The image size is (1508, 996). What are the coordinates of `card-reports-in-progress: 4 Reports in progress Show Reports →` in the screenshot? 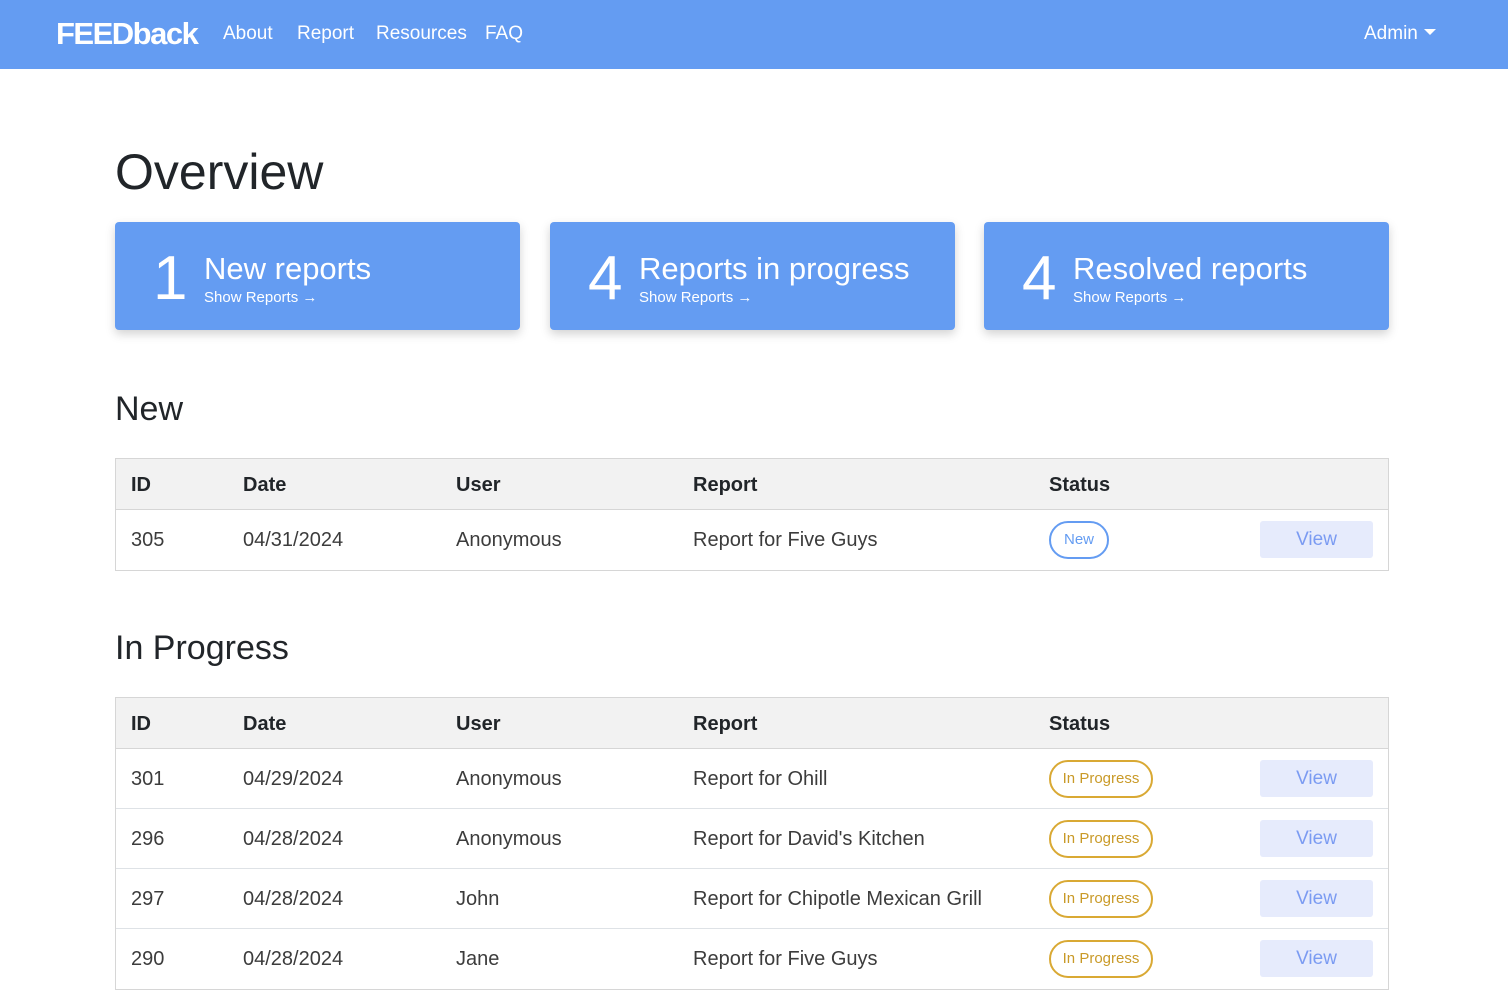 It's located at (752, 276).